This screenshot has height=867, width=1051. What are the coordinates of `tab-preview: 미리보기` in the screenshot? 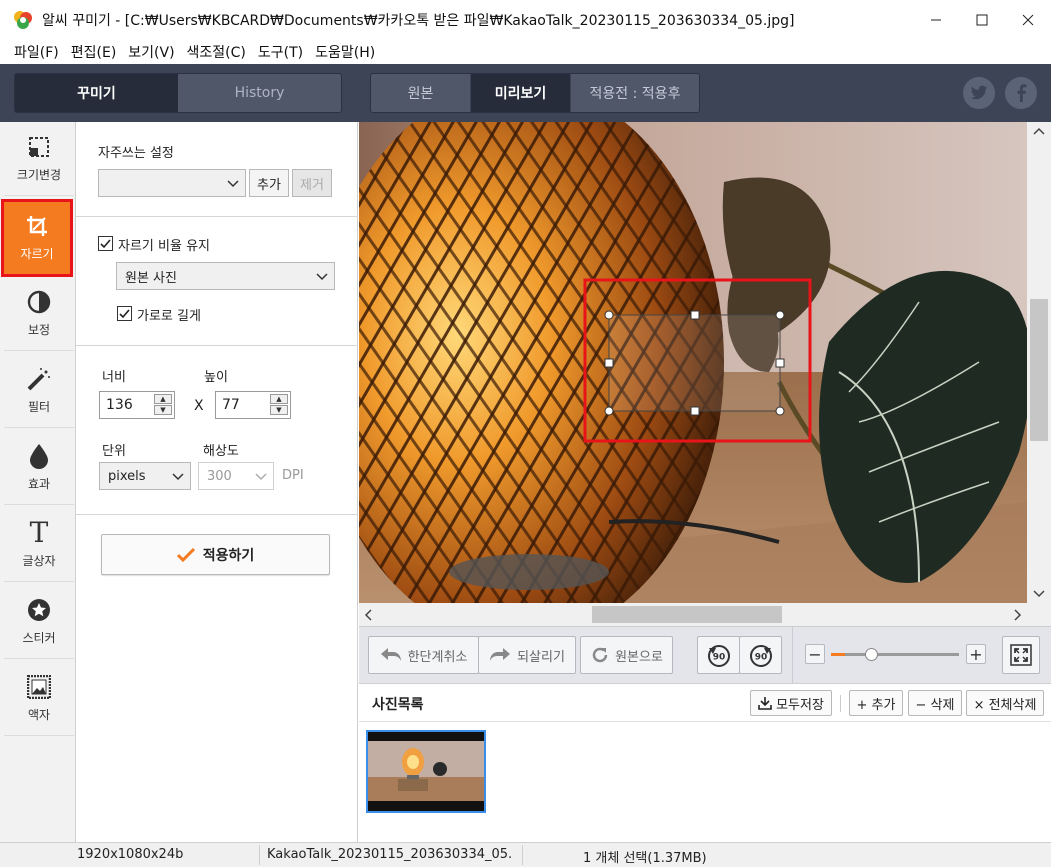 It's located at (521, 93).